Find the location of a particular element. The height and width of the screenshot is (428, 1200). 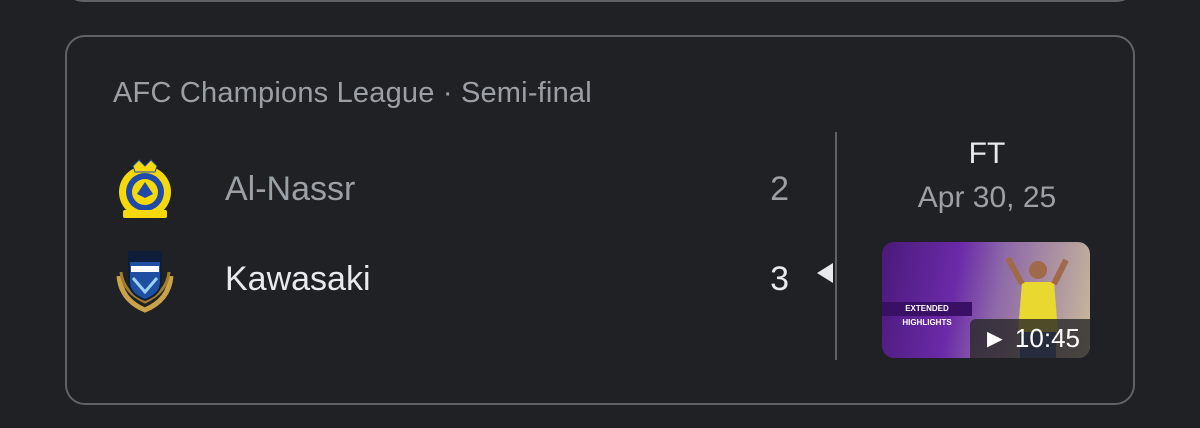

video-duration: ► 10:45 is located at coordinates (1029, 338).